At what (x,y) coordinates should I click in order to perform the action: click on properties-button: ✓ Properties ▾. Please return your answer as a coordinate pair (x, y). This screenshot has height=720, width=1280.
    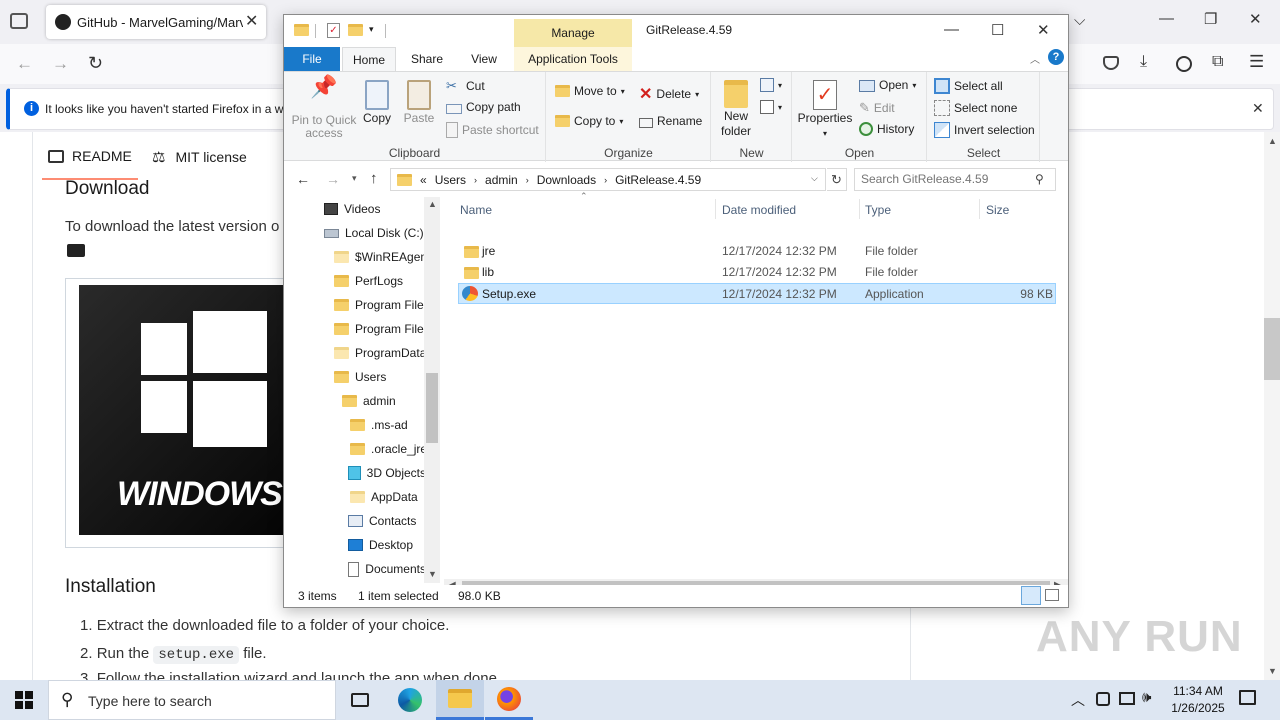
    Looking at the image, I should click on (825, 110).